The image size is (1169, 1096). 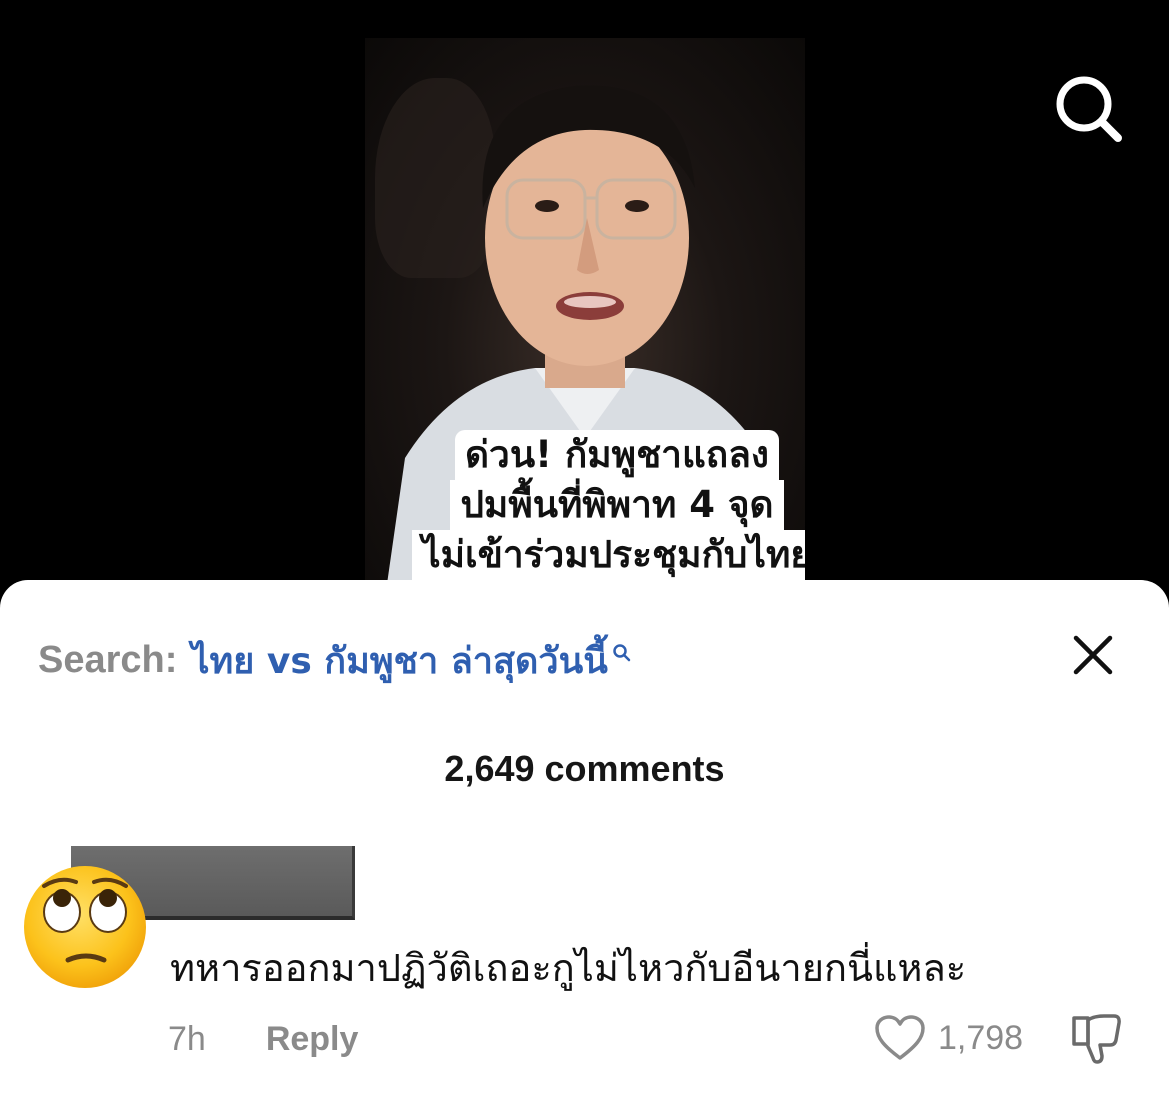 I want to click on thumbs-down-icon, so click(x=1096, y=1038).